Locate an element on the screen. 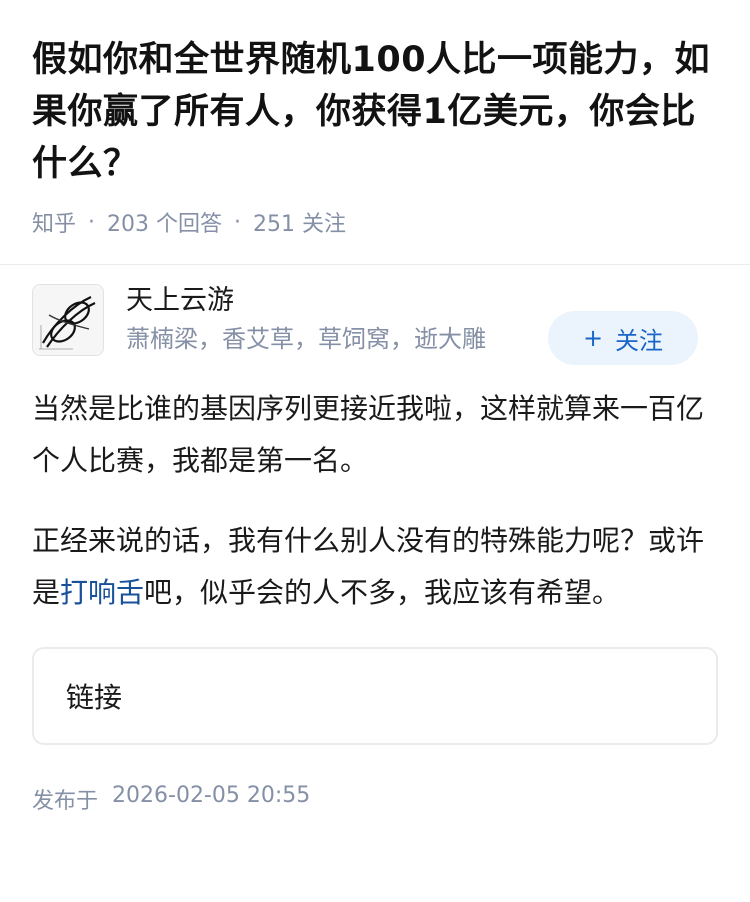  author-row: 天上云游 萧楠梁，香艾草，草饲窝，逝大雕 + 关注 is located at coordinates (375, 320).